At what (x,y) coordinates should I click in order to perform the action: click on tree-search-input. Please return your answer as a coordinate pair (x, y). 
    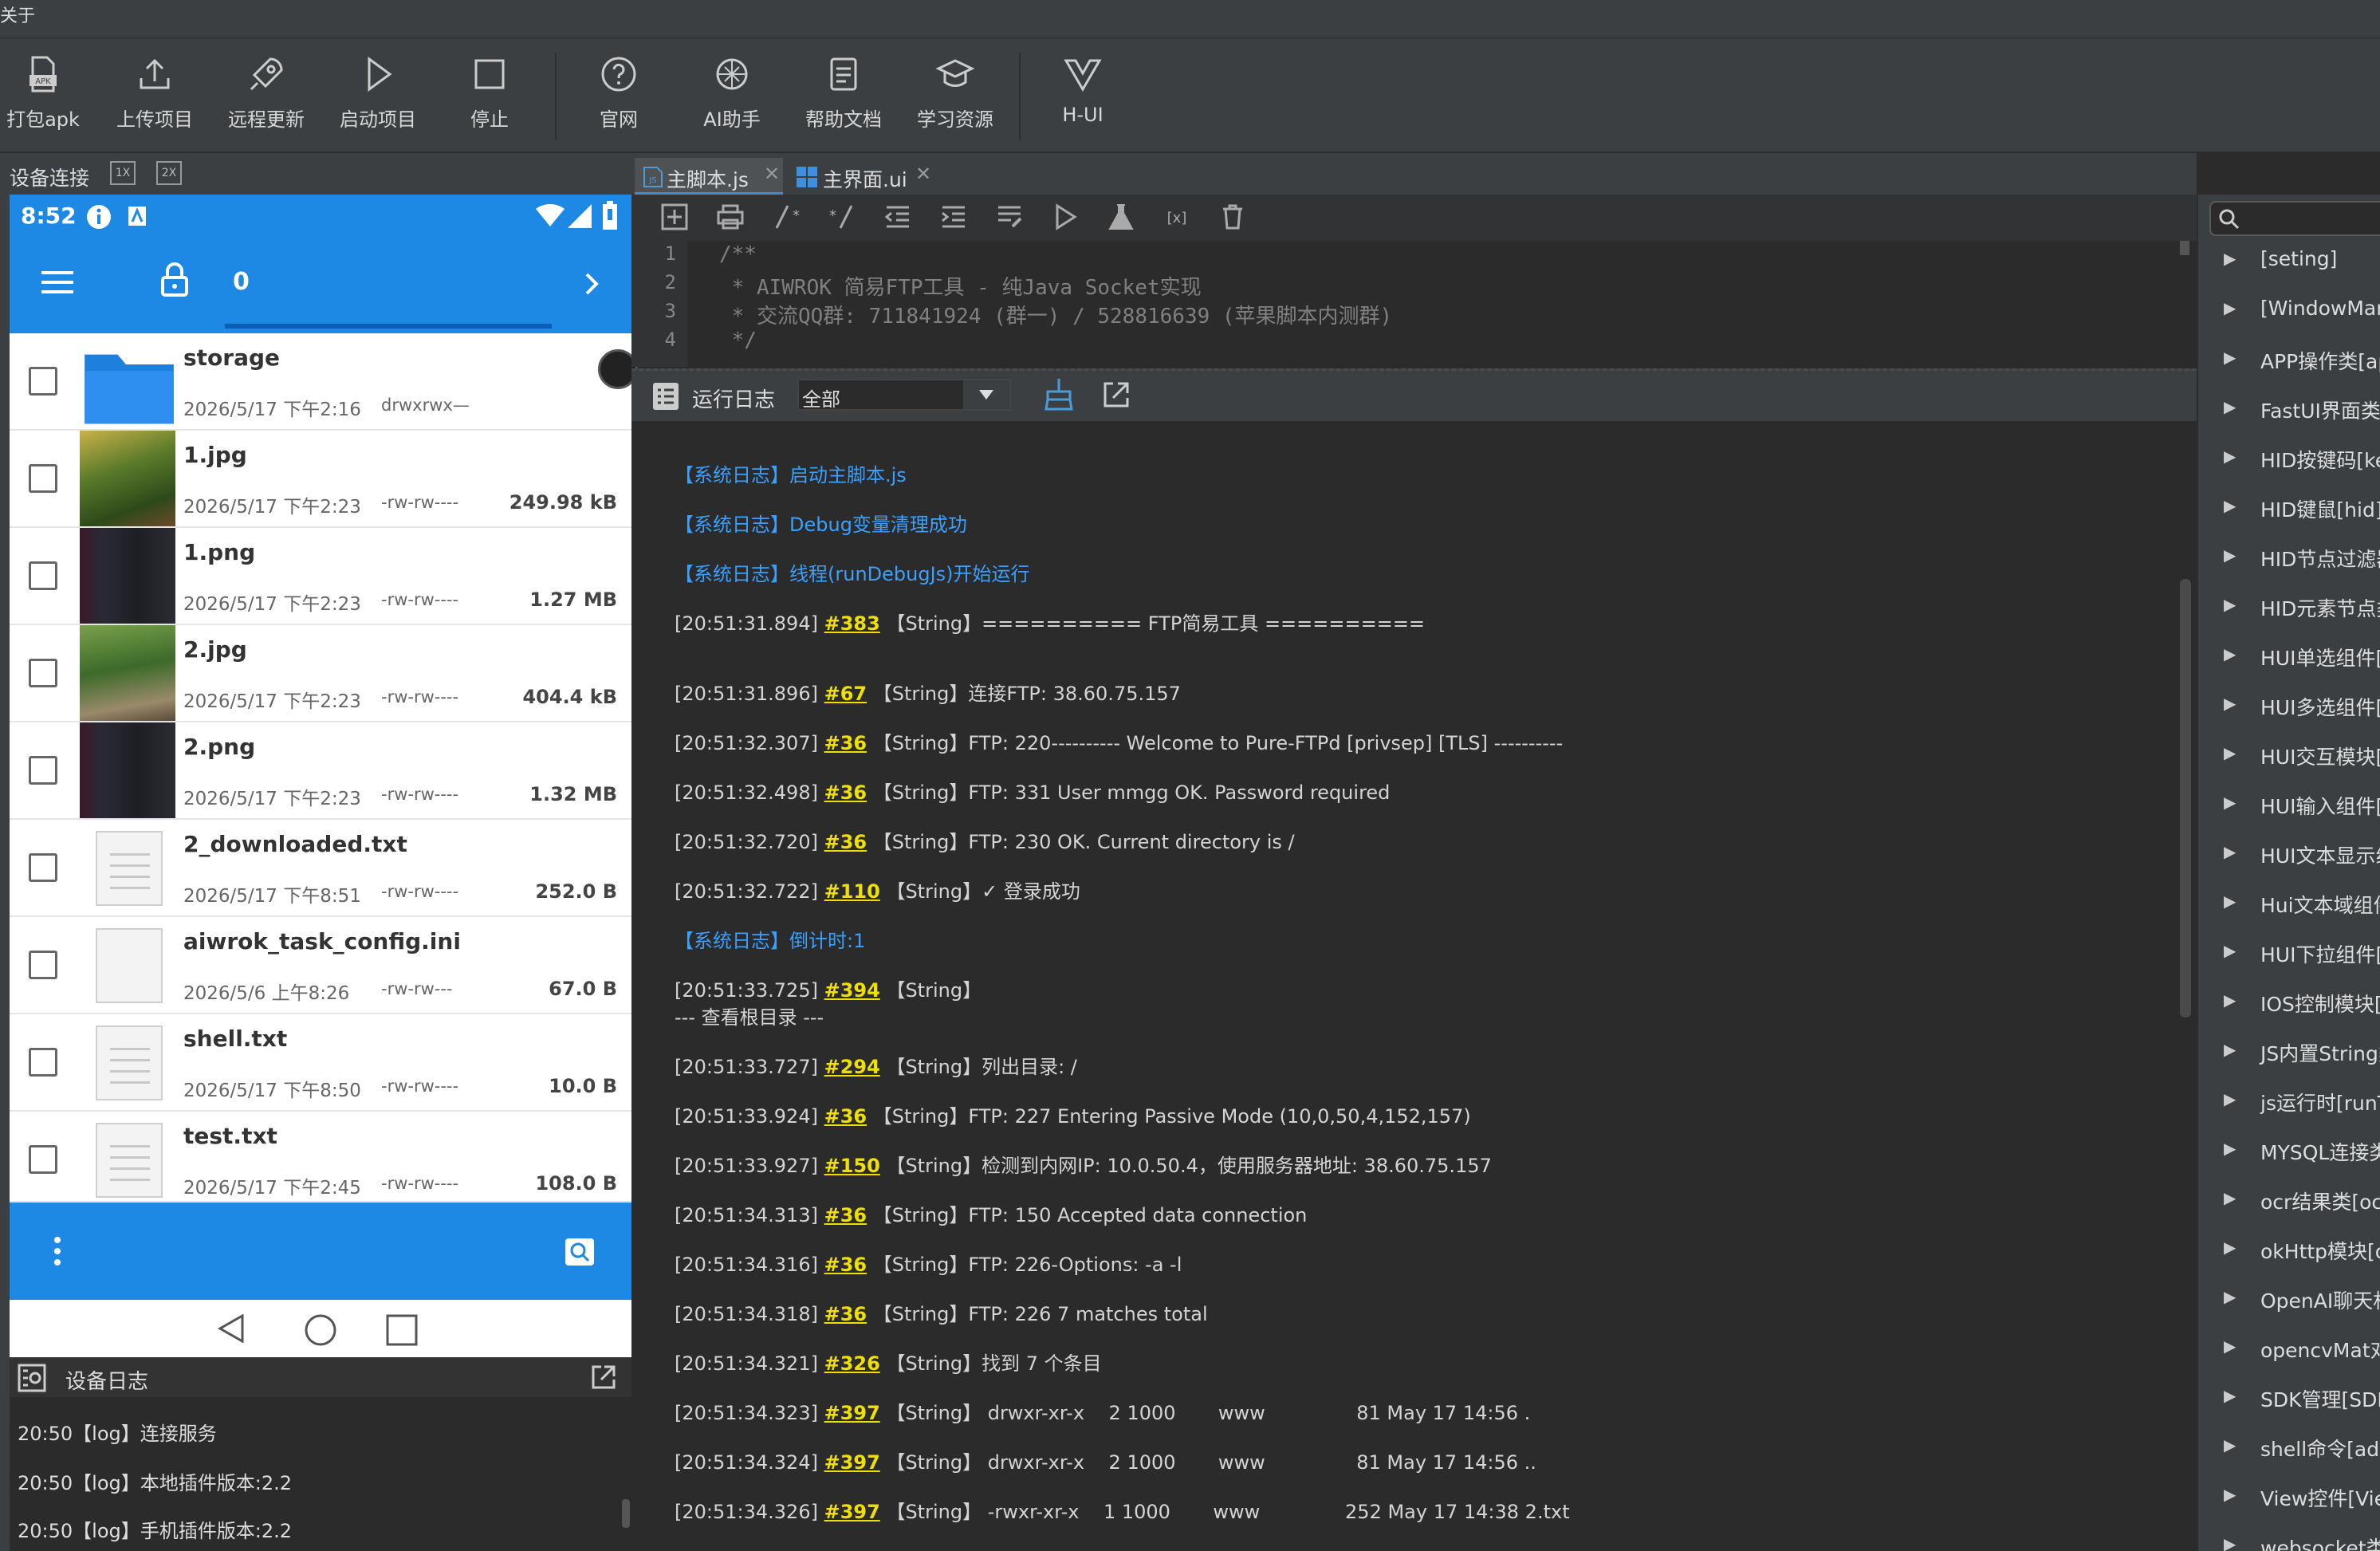
    Looking at the image, I should click on (2294, 218).